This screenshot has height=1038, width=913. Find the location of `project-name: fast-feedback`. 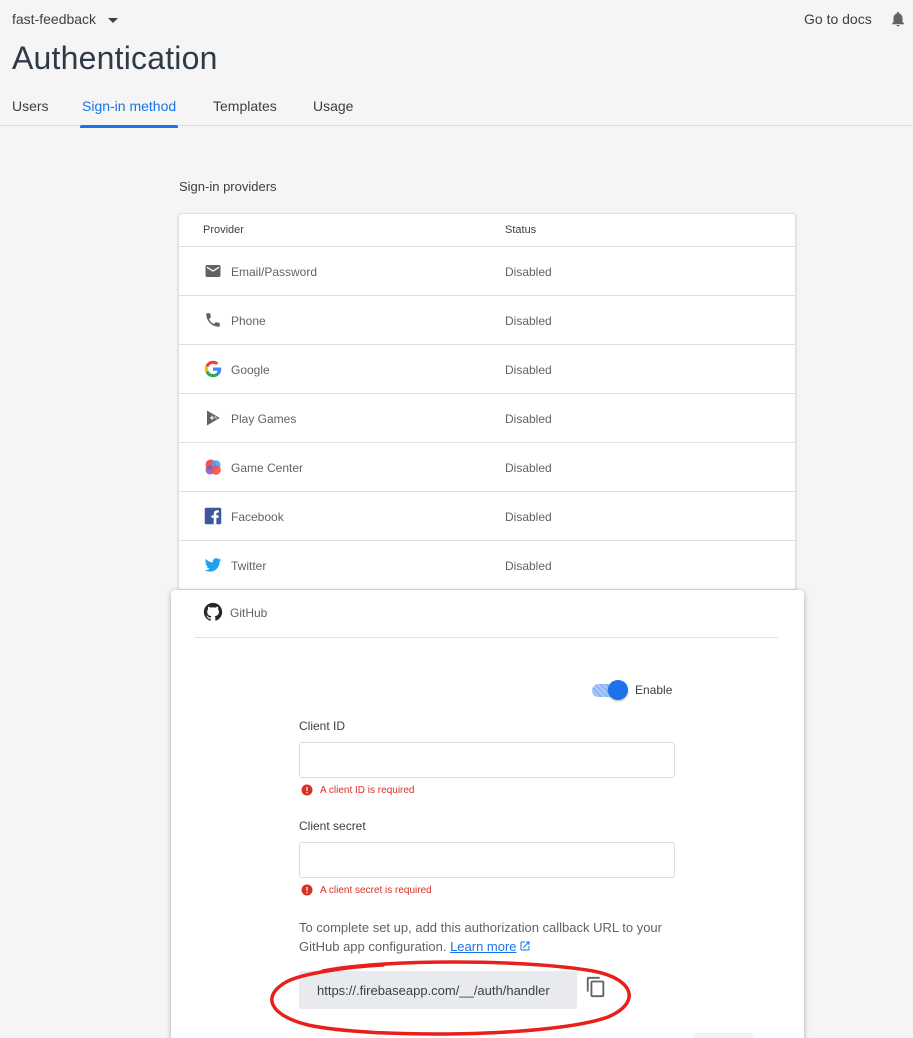

project-name: fast-feedback is located at coordinates (54, 19).